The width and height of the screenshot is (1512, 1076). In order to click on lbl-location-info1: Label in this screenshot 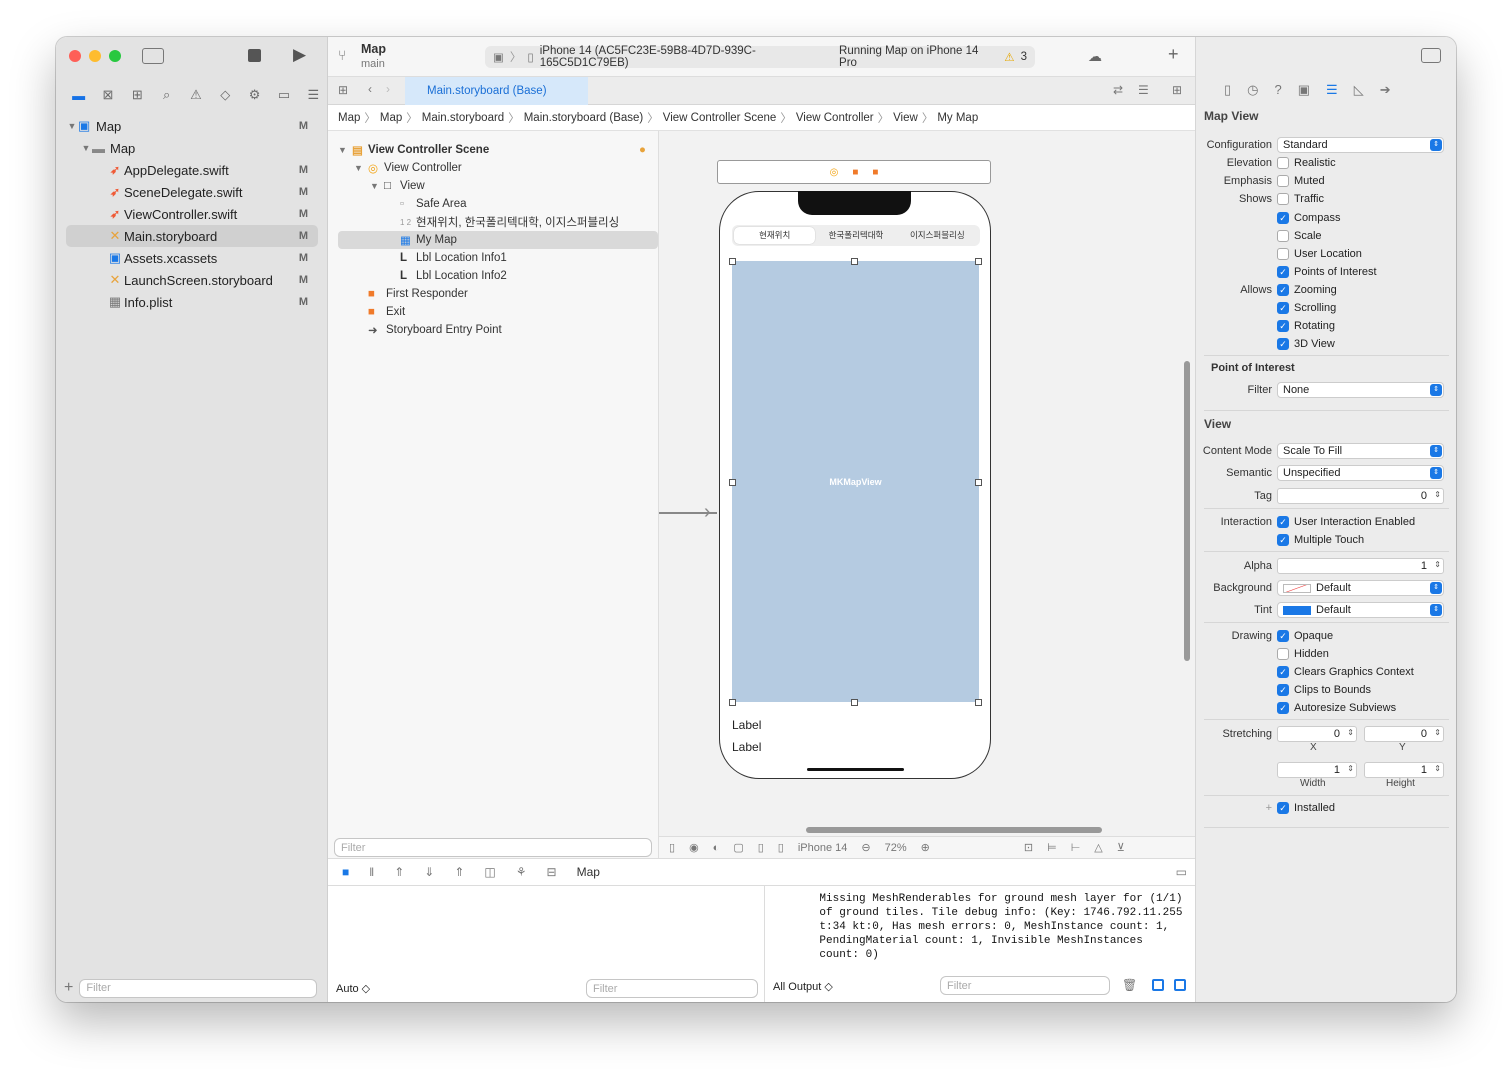, I will do `click(746, 725)`.